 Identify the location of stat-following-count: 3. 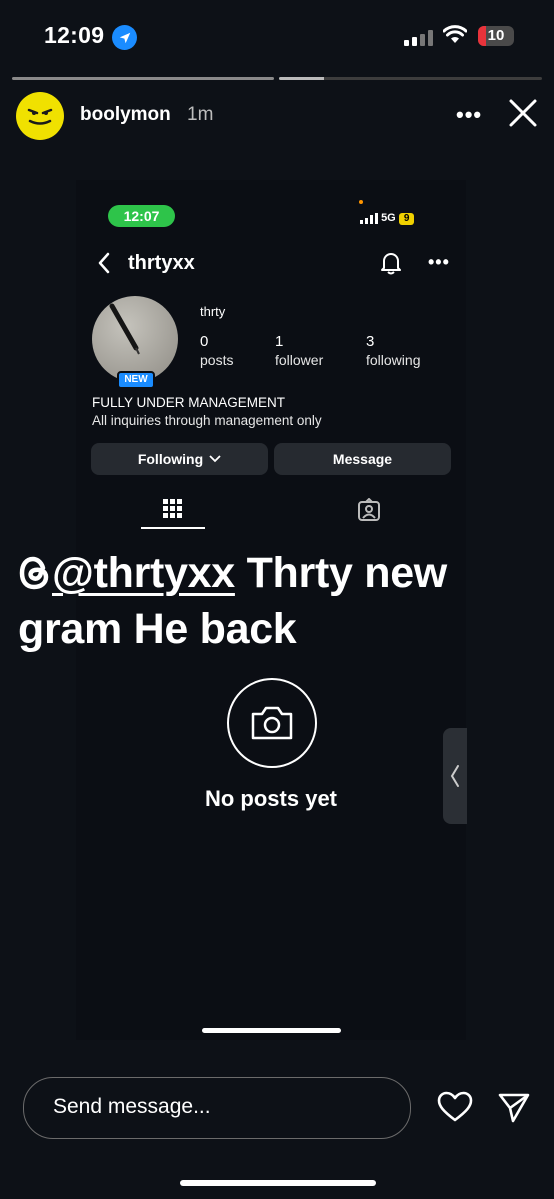
(370, 341).